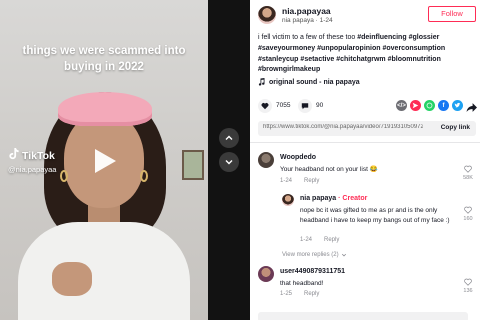 This screenshot has width=480, height=320. I want to click on engagement-bar: 7055 90 </> f, so click(367, 107).